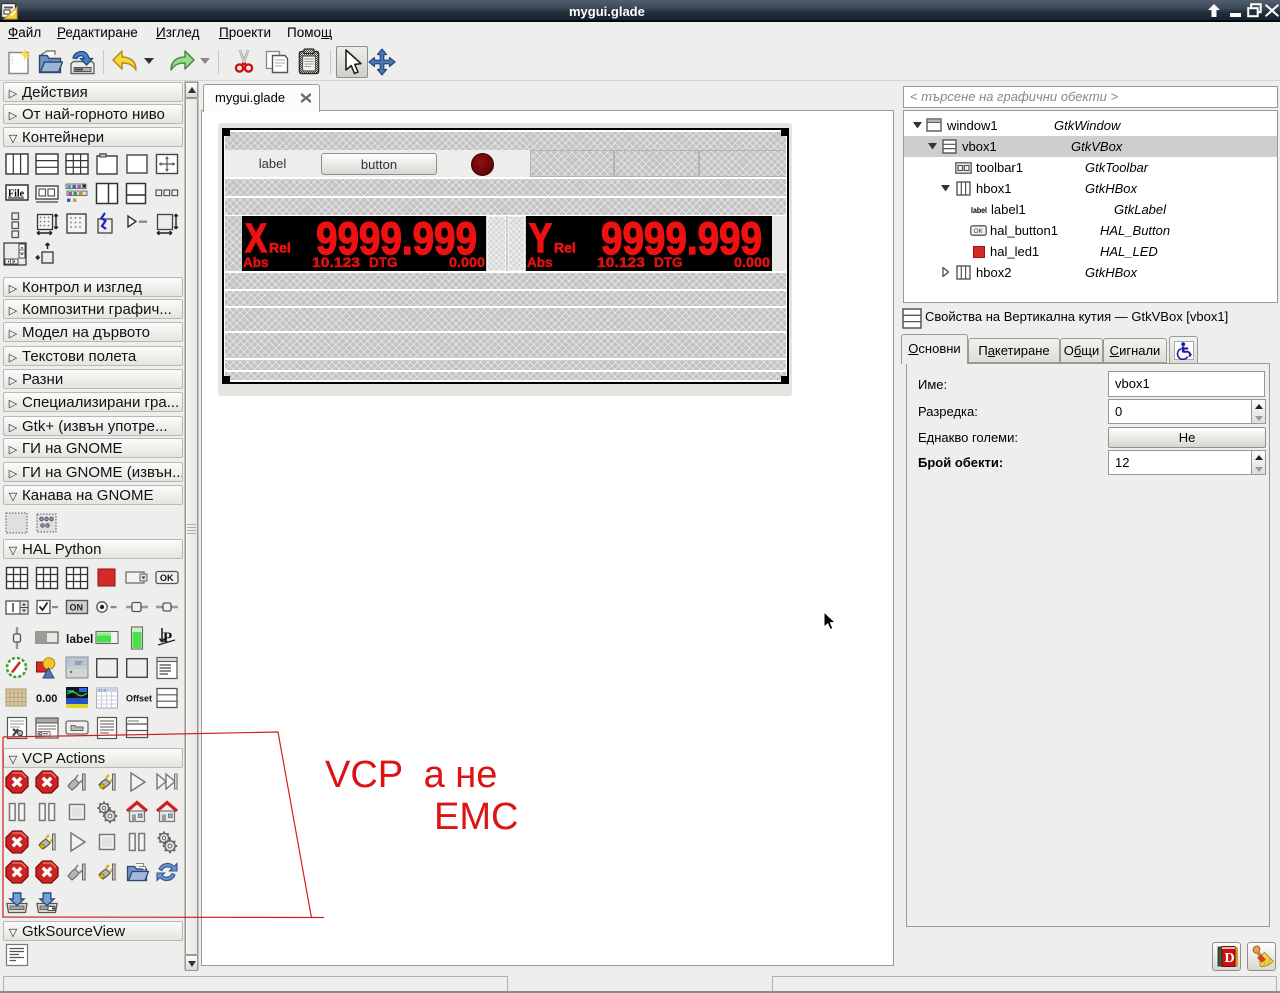 The image size is (1280, 993). Describe the element at coordinates (139, 699) in the screenshot. I see `svg-text: Offset` at that location.